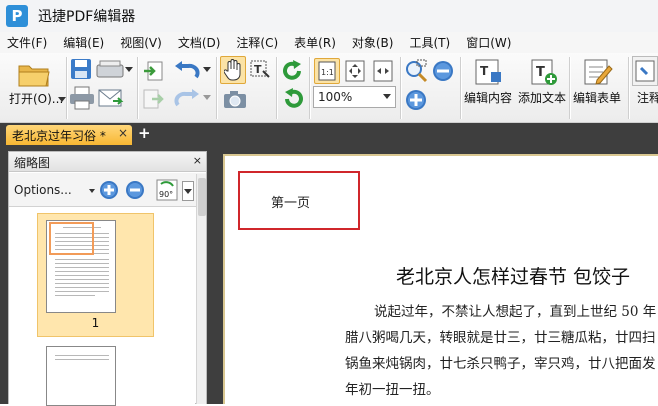 The image size is (658, 406). I want to click on menu-form: 表单(R), so click(316, 42).